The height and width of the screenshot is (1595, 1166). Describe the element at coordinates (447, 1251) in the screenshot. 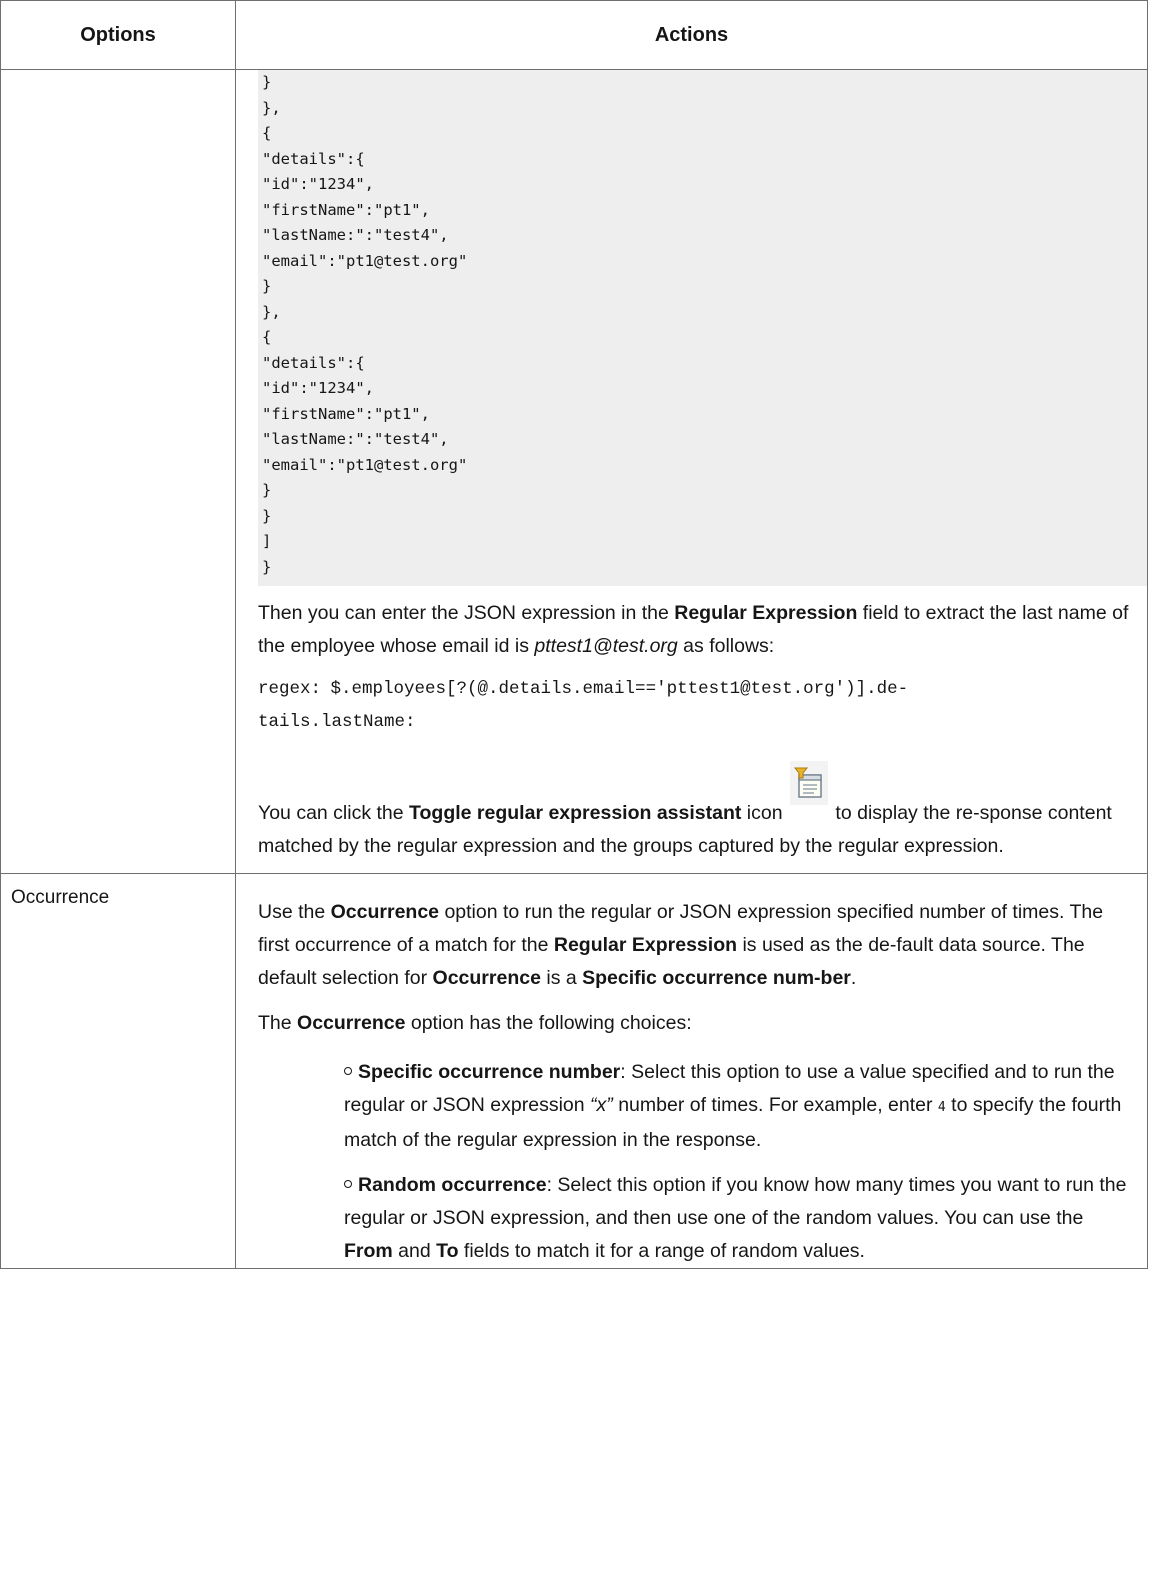

I see `to-term: To` at that location.